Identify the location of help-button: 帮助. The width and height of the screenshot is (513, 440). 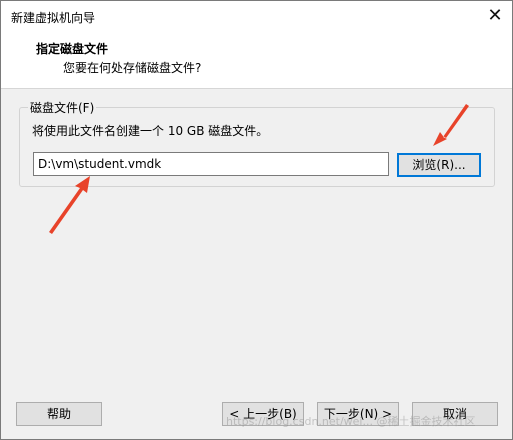
(59, 414).